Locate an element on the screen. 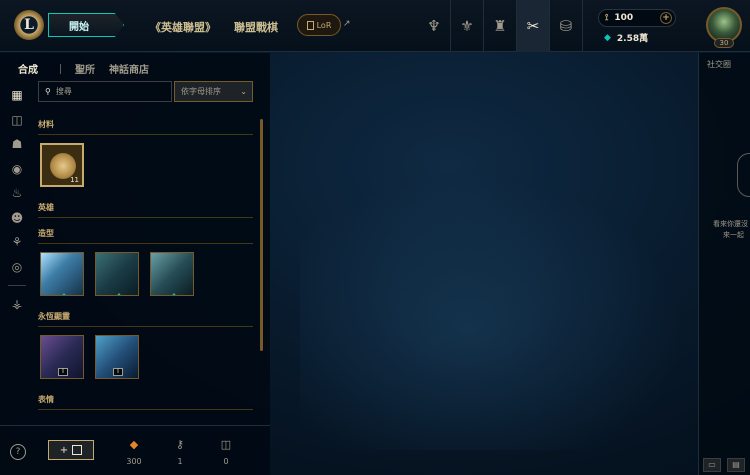  search-box: ⚲ is located at coordinates (105, 91).